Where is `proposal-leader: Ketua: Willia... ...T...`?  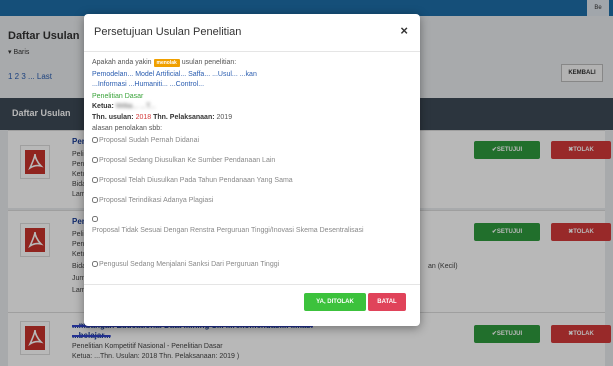 proposal-leader: Ketua: Willia... ...T... is located at coordinates (123, 107).